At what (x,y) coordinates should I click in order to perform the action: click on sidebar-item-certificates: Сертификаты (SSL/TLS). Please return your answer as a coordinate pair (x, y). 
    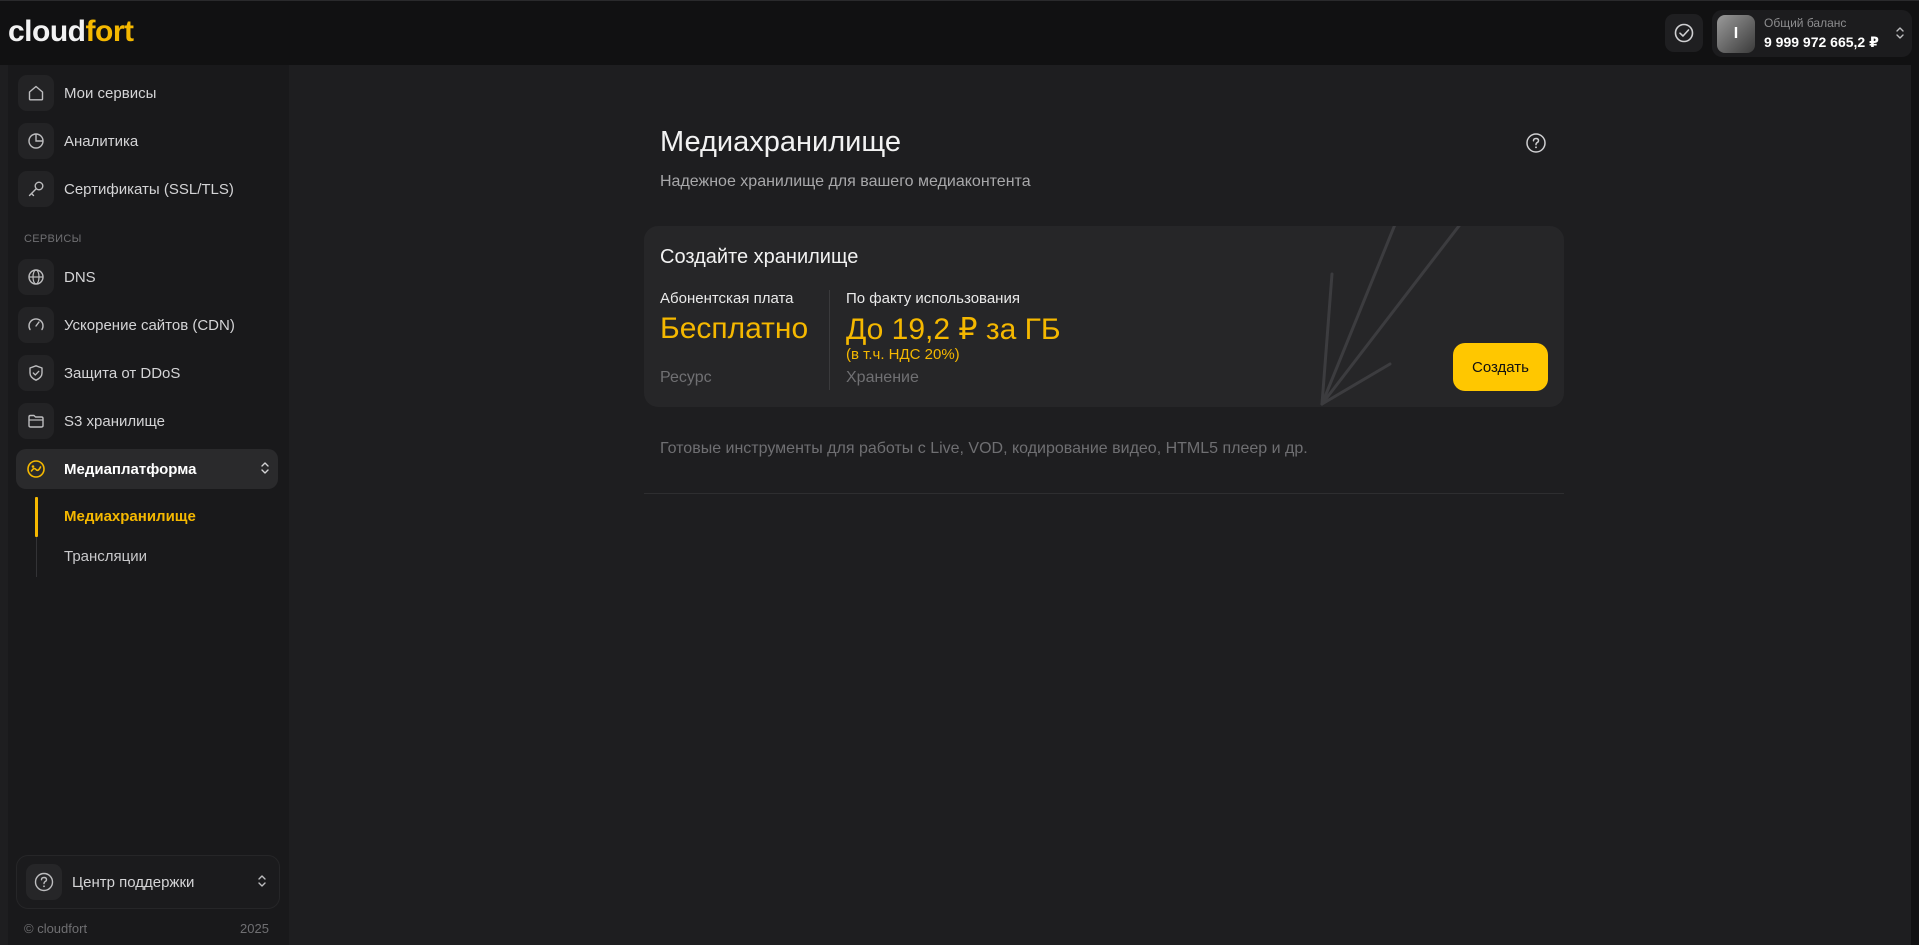
    Looking at the image, I should click on (147, 189).